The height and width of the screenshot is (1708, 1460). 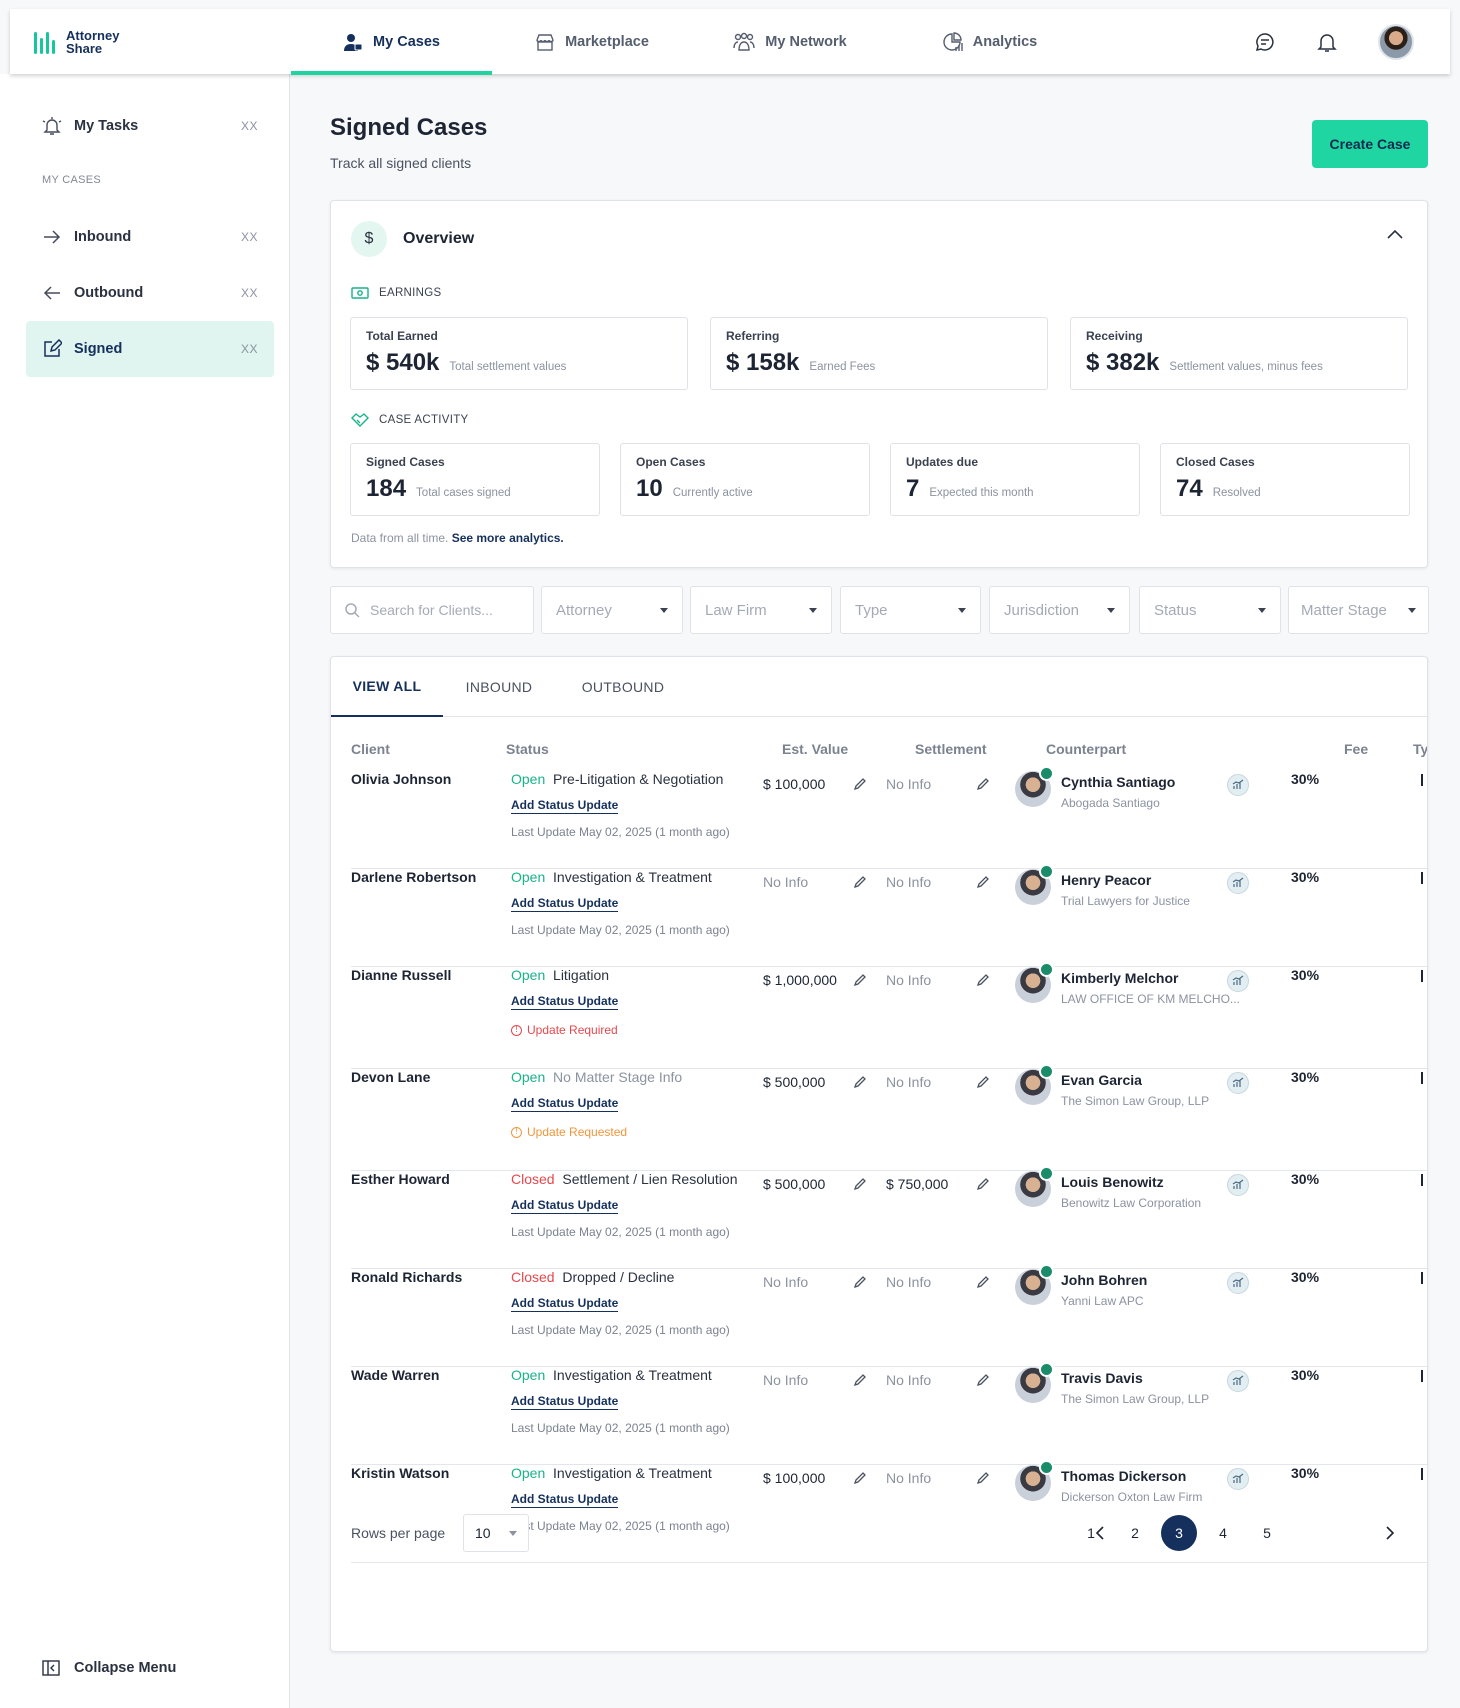 I want to click on counterpart-name: Travis Davis, so click(x=1102, y=1378).